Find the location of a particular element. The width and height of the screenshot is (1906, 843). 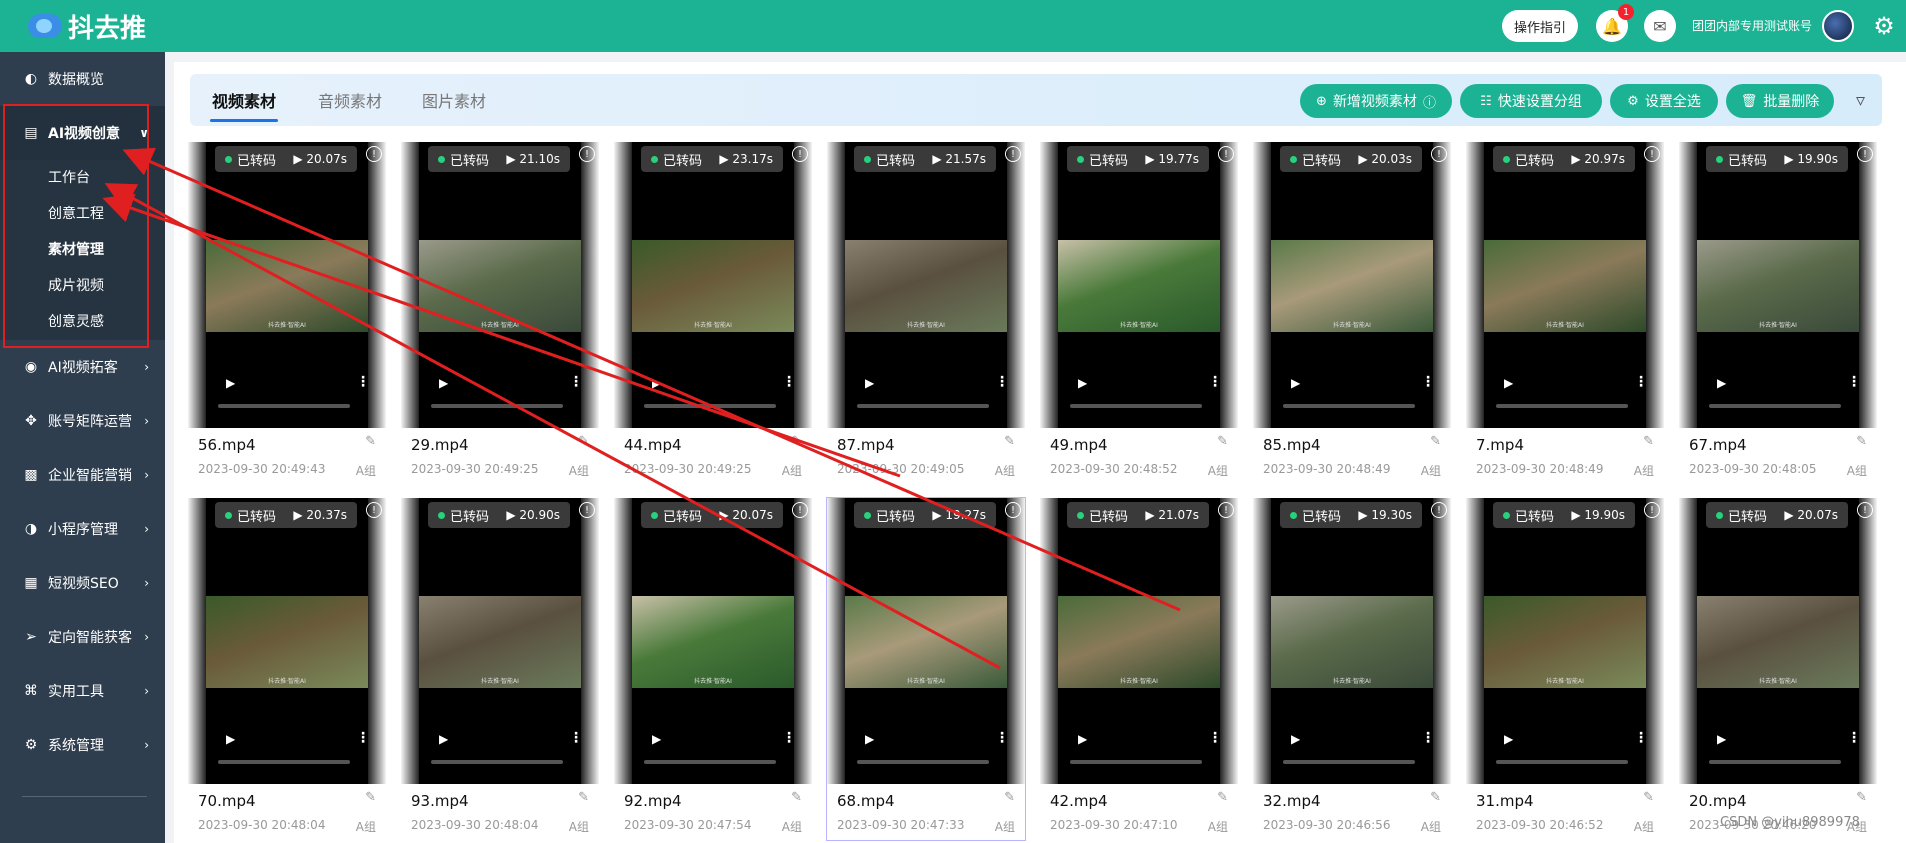

video-thumbnail: 抖去推·智能AI 已转码 ▶ 21.07s ! ▶ ⋮ is located at coordinates (1139, 641).